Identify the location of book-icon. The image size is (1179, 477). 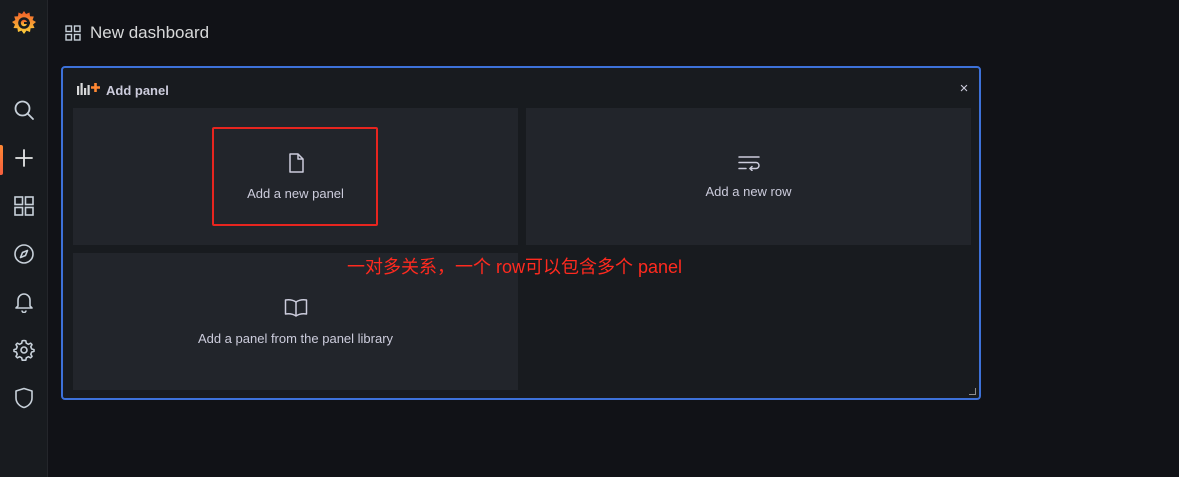
(296, 310).